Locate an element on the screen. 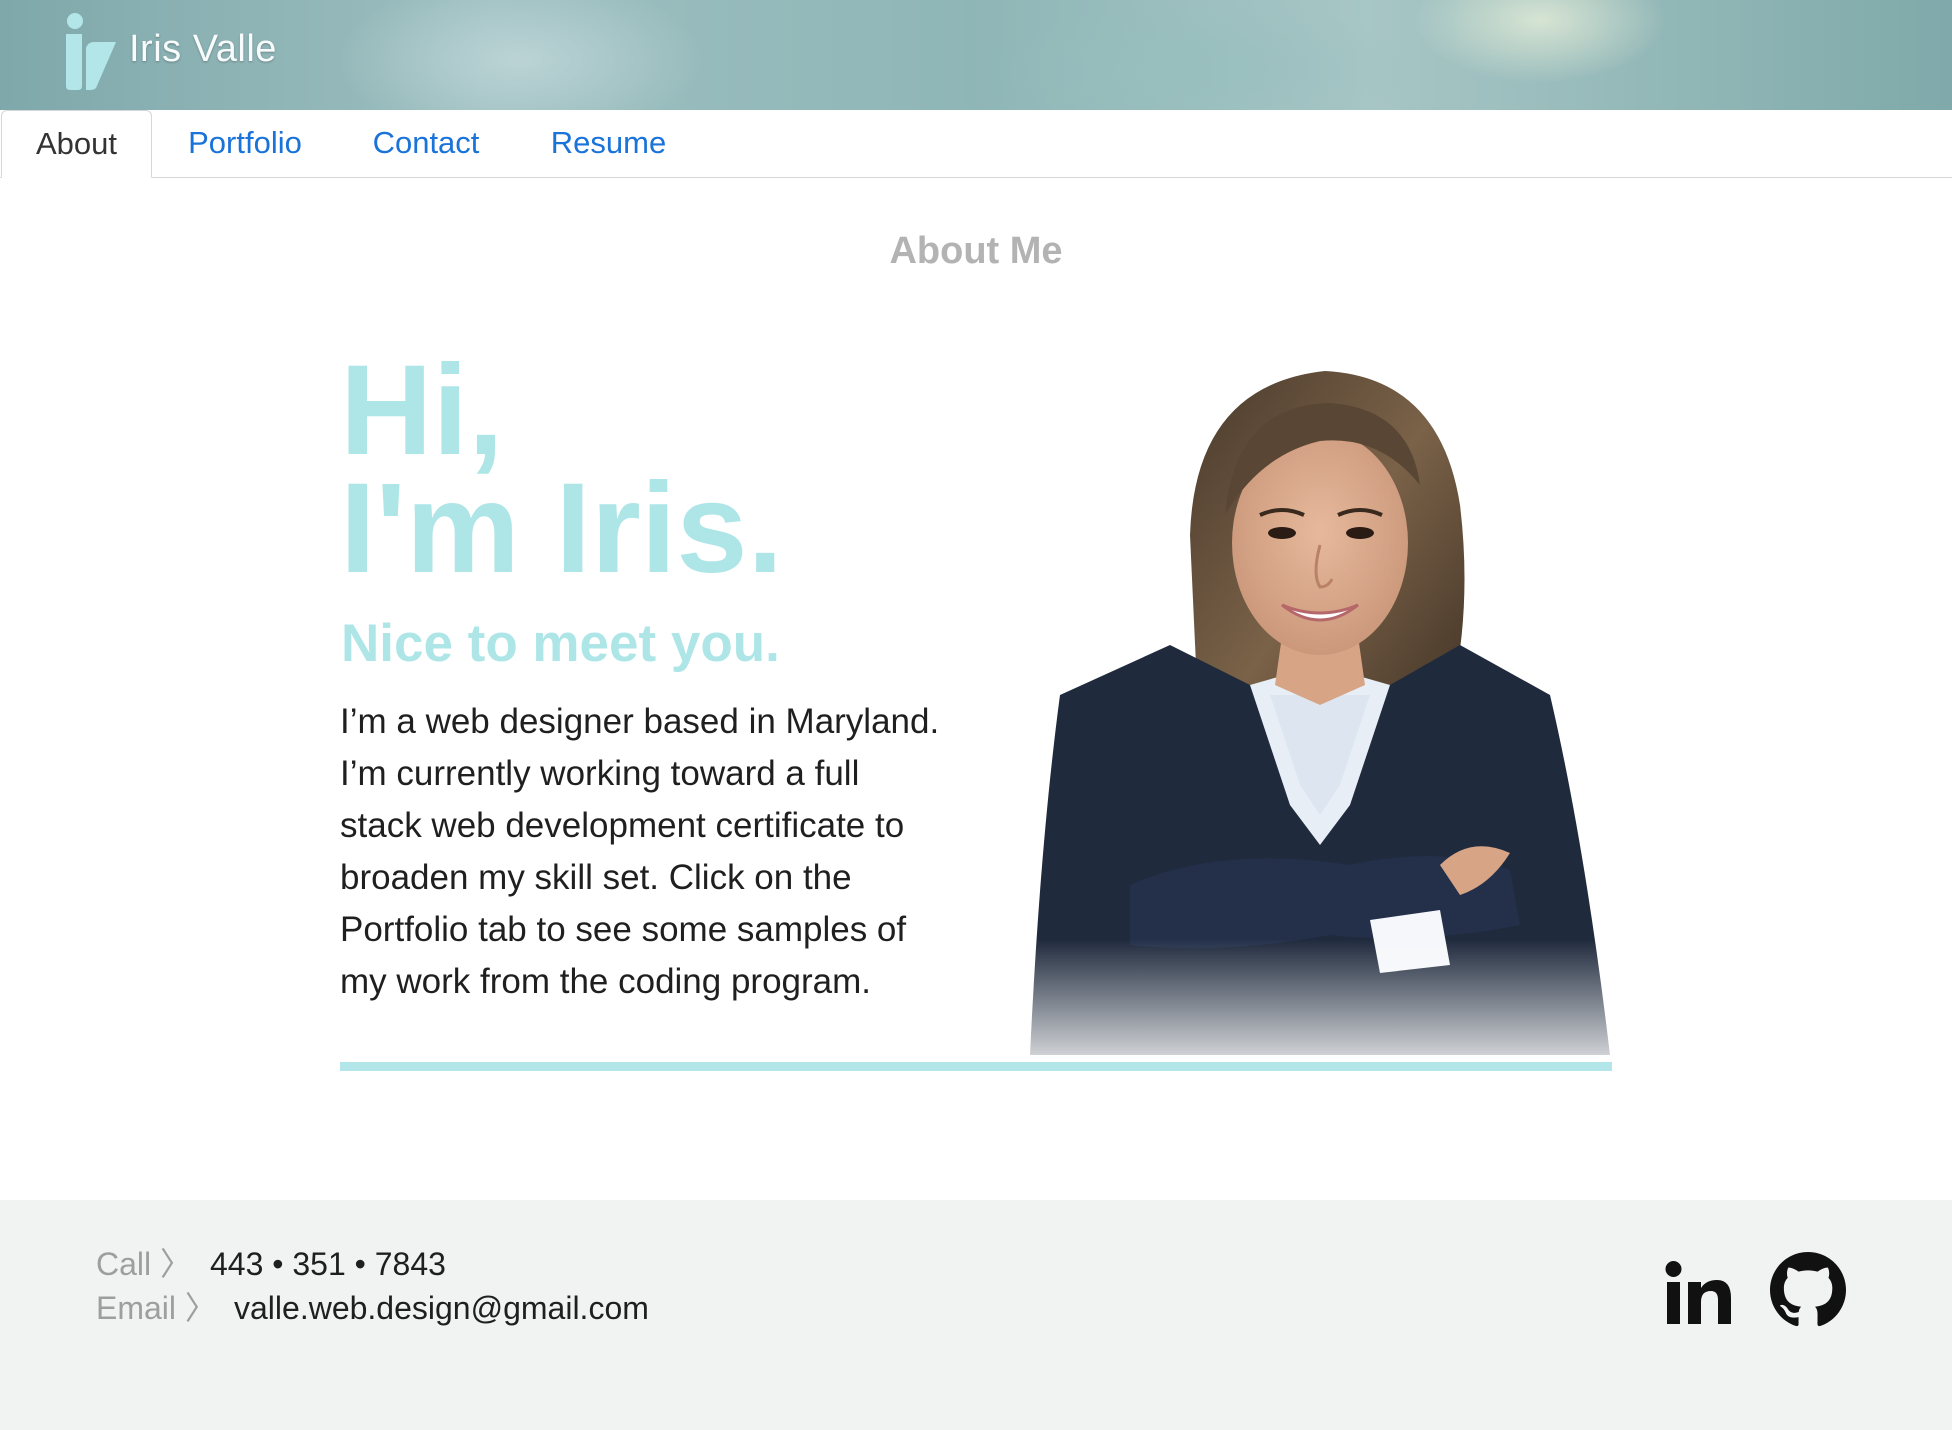 This screenshot has width=1952, height=1430. bio-line: I’m a web designer based in Maryland. is located at coordinates (640, 721).